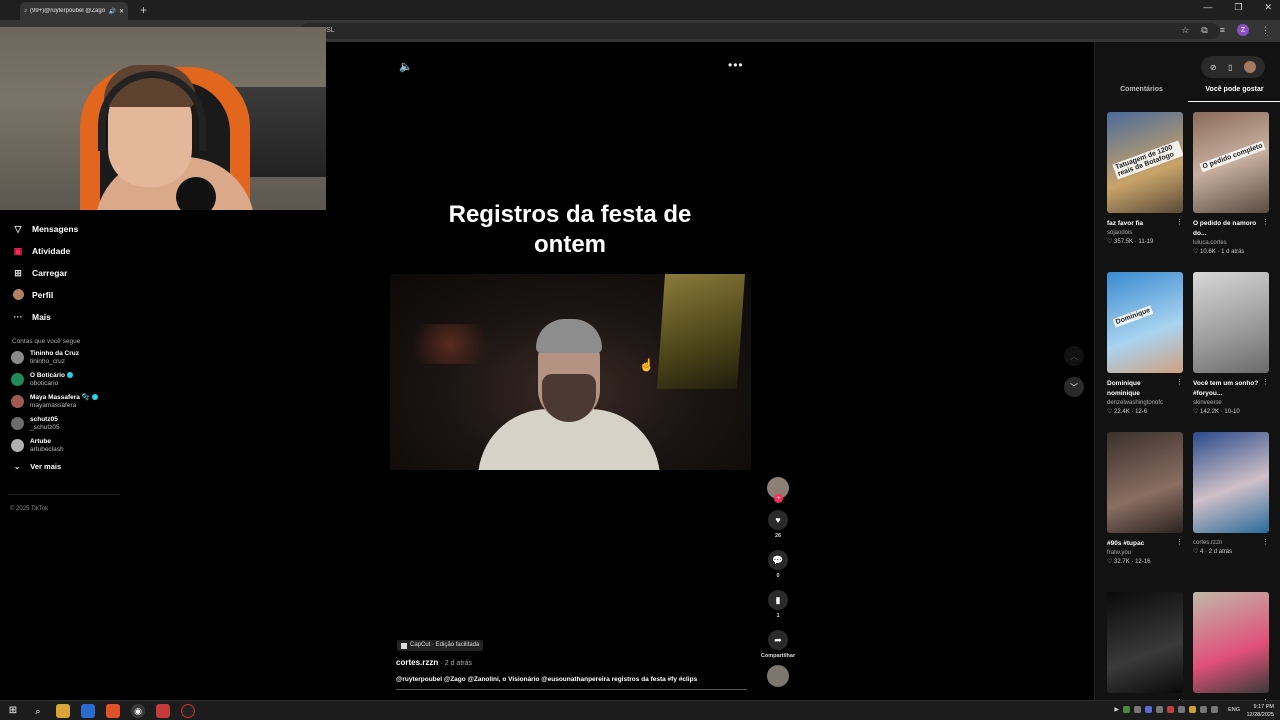 The width and height of the screenshot is (1280, 720). I want to click on maximize-icon: ❐, so click(1238, 7).